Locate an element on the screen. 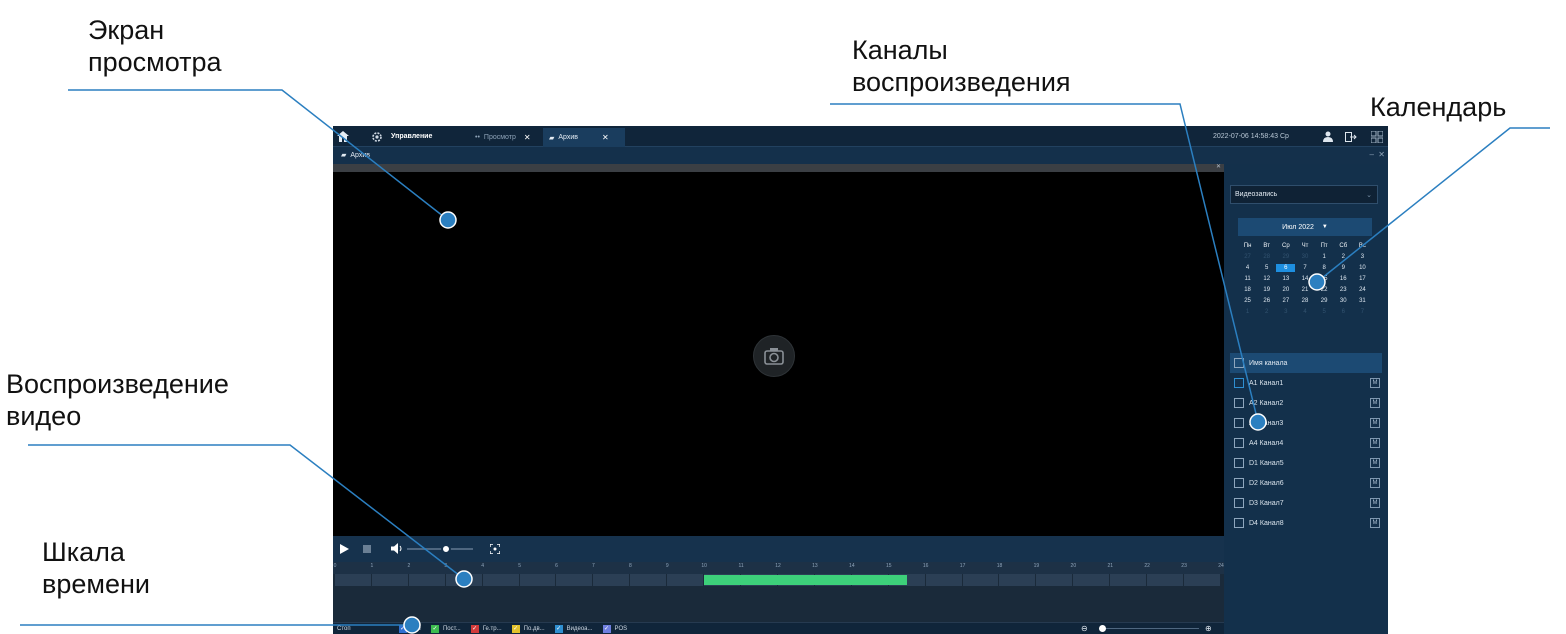  volume-icon is located at coordinates (397, 549).